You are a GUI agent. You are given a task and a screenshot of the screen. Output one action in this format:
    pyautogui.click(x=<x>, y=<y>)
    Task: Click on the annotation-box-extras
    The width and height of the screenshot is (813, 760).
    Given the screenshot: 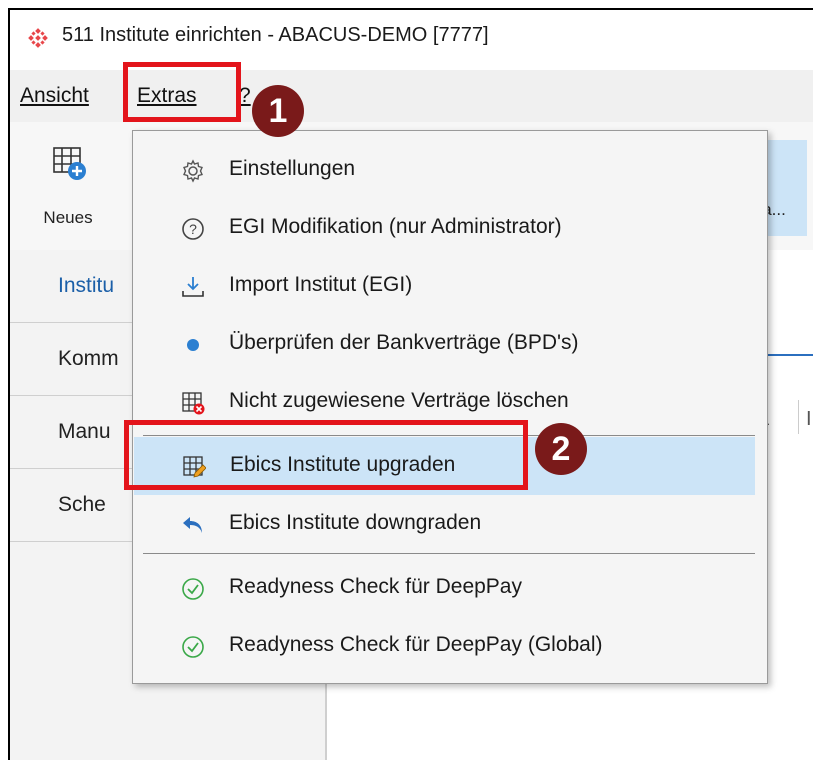 What is the action you would take?
    pyautogui.click(x=182, y=92)
    